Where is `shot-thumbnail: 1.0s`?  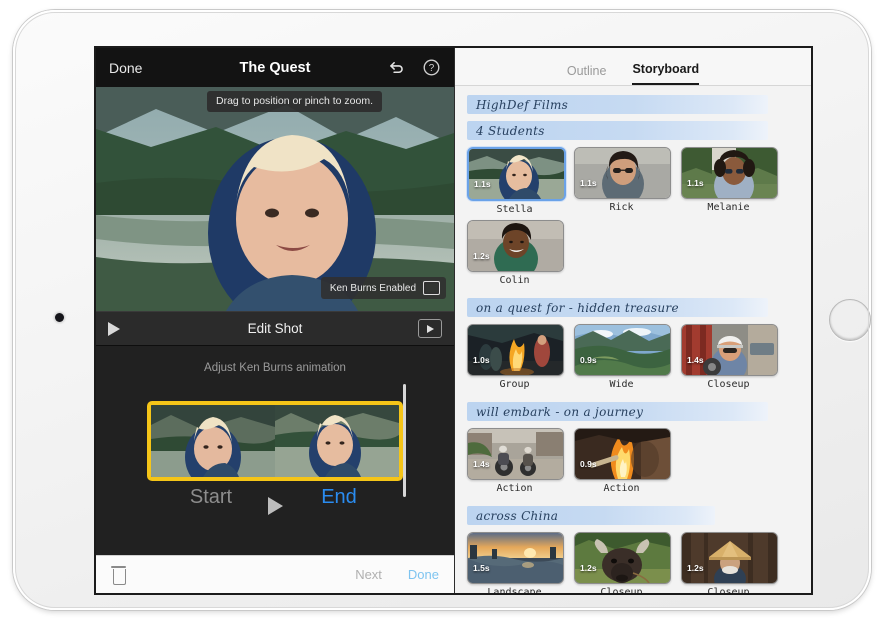
shot-thumbnail: 1.0s is located at coordinates (515, 350).